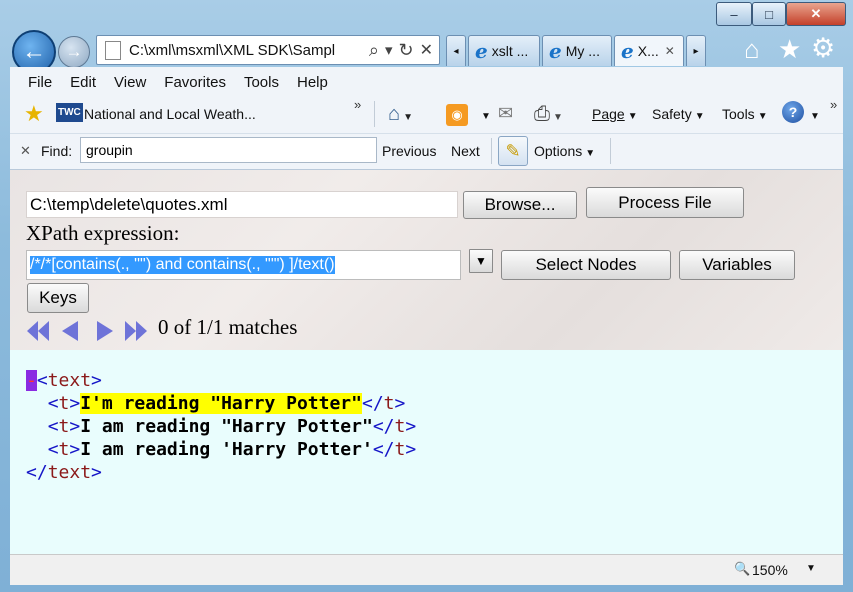 Image resolution: width=853 pixels, height=592 pixels. I want to click on zoom-level: 150%, so click(770, 570).